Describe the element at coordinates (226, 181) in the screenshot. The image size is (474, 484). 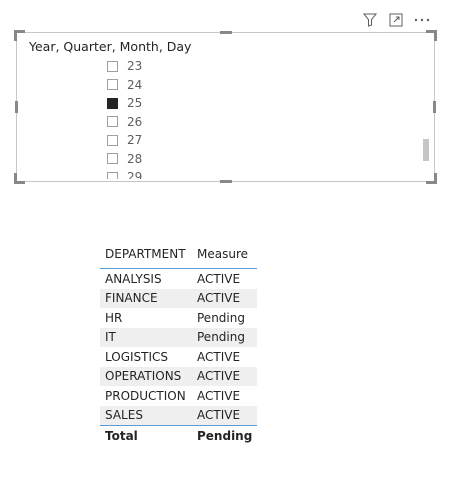
I see `resize-handle-bottom` at that location.